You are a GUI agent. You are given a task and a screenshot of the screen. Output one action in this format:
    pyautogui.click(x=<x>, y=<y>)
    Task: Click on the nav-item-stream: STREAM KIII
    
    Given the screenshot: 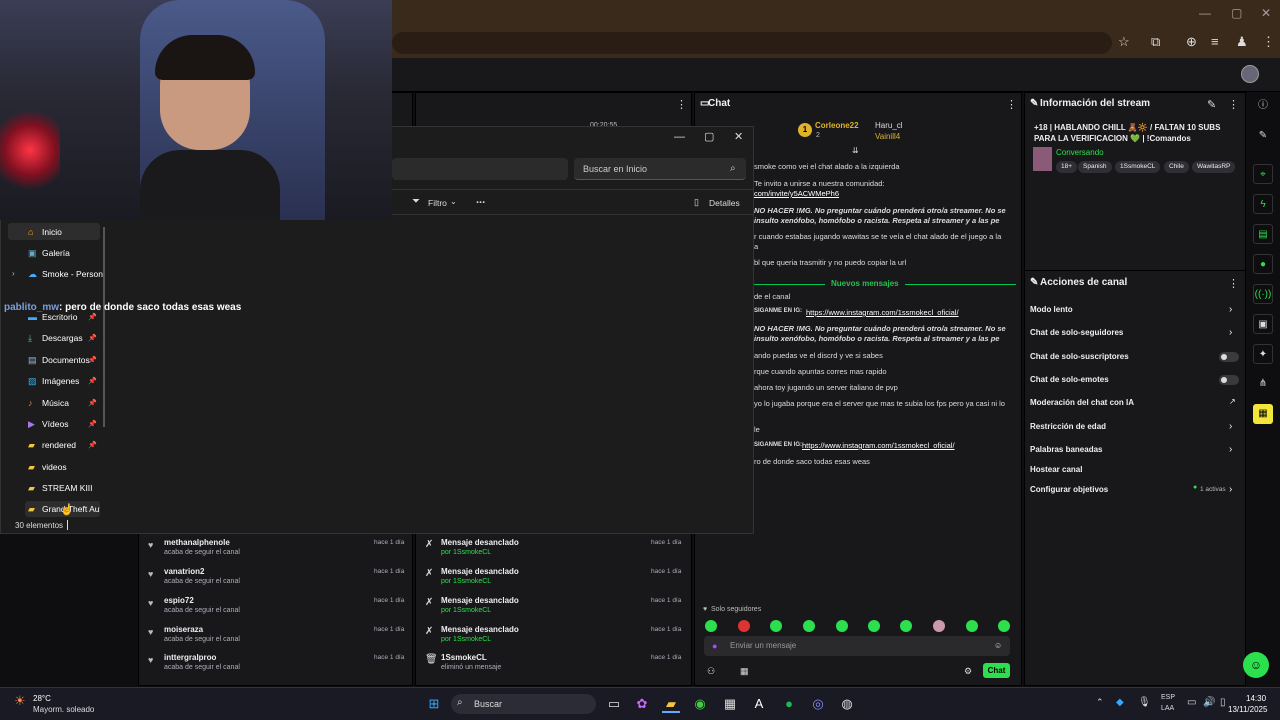 What is the action you would take?
    pyautogui.click(x=67, y=488)
    